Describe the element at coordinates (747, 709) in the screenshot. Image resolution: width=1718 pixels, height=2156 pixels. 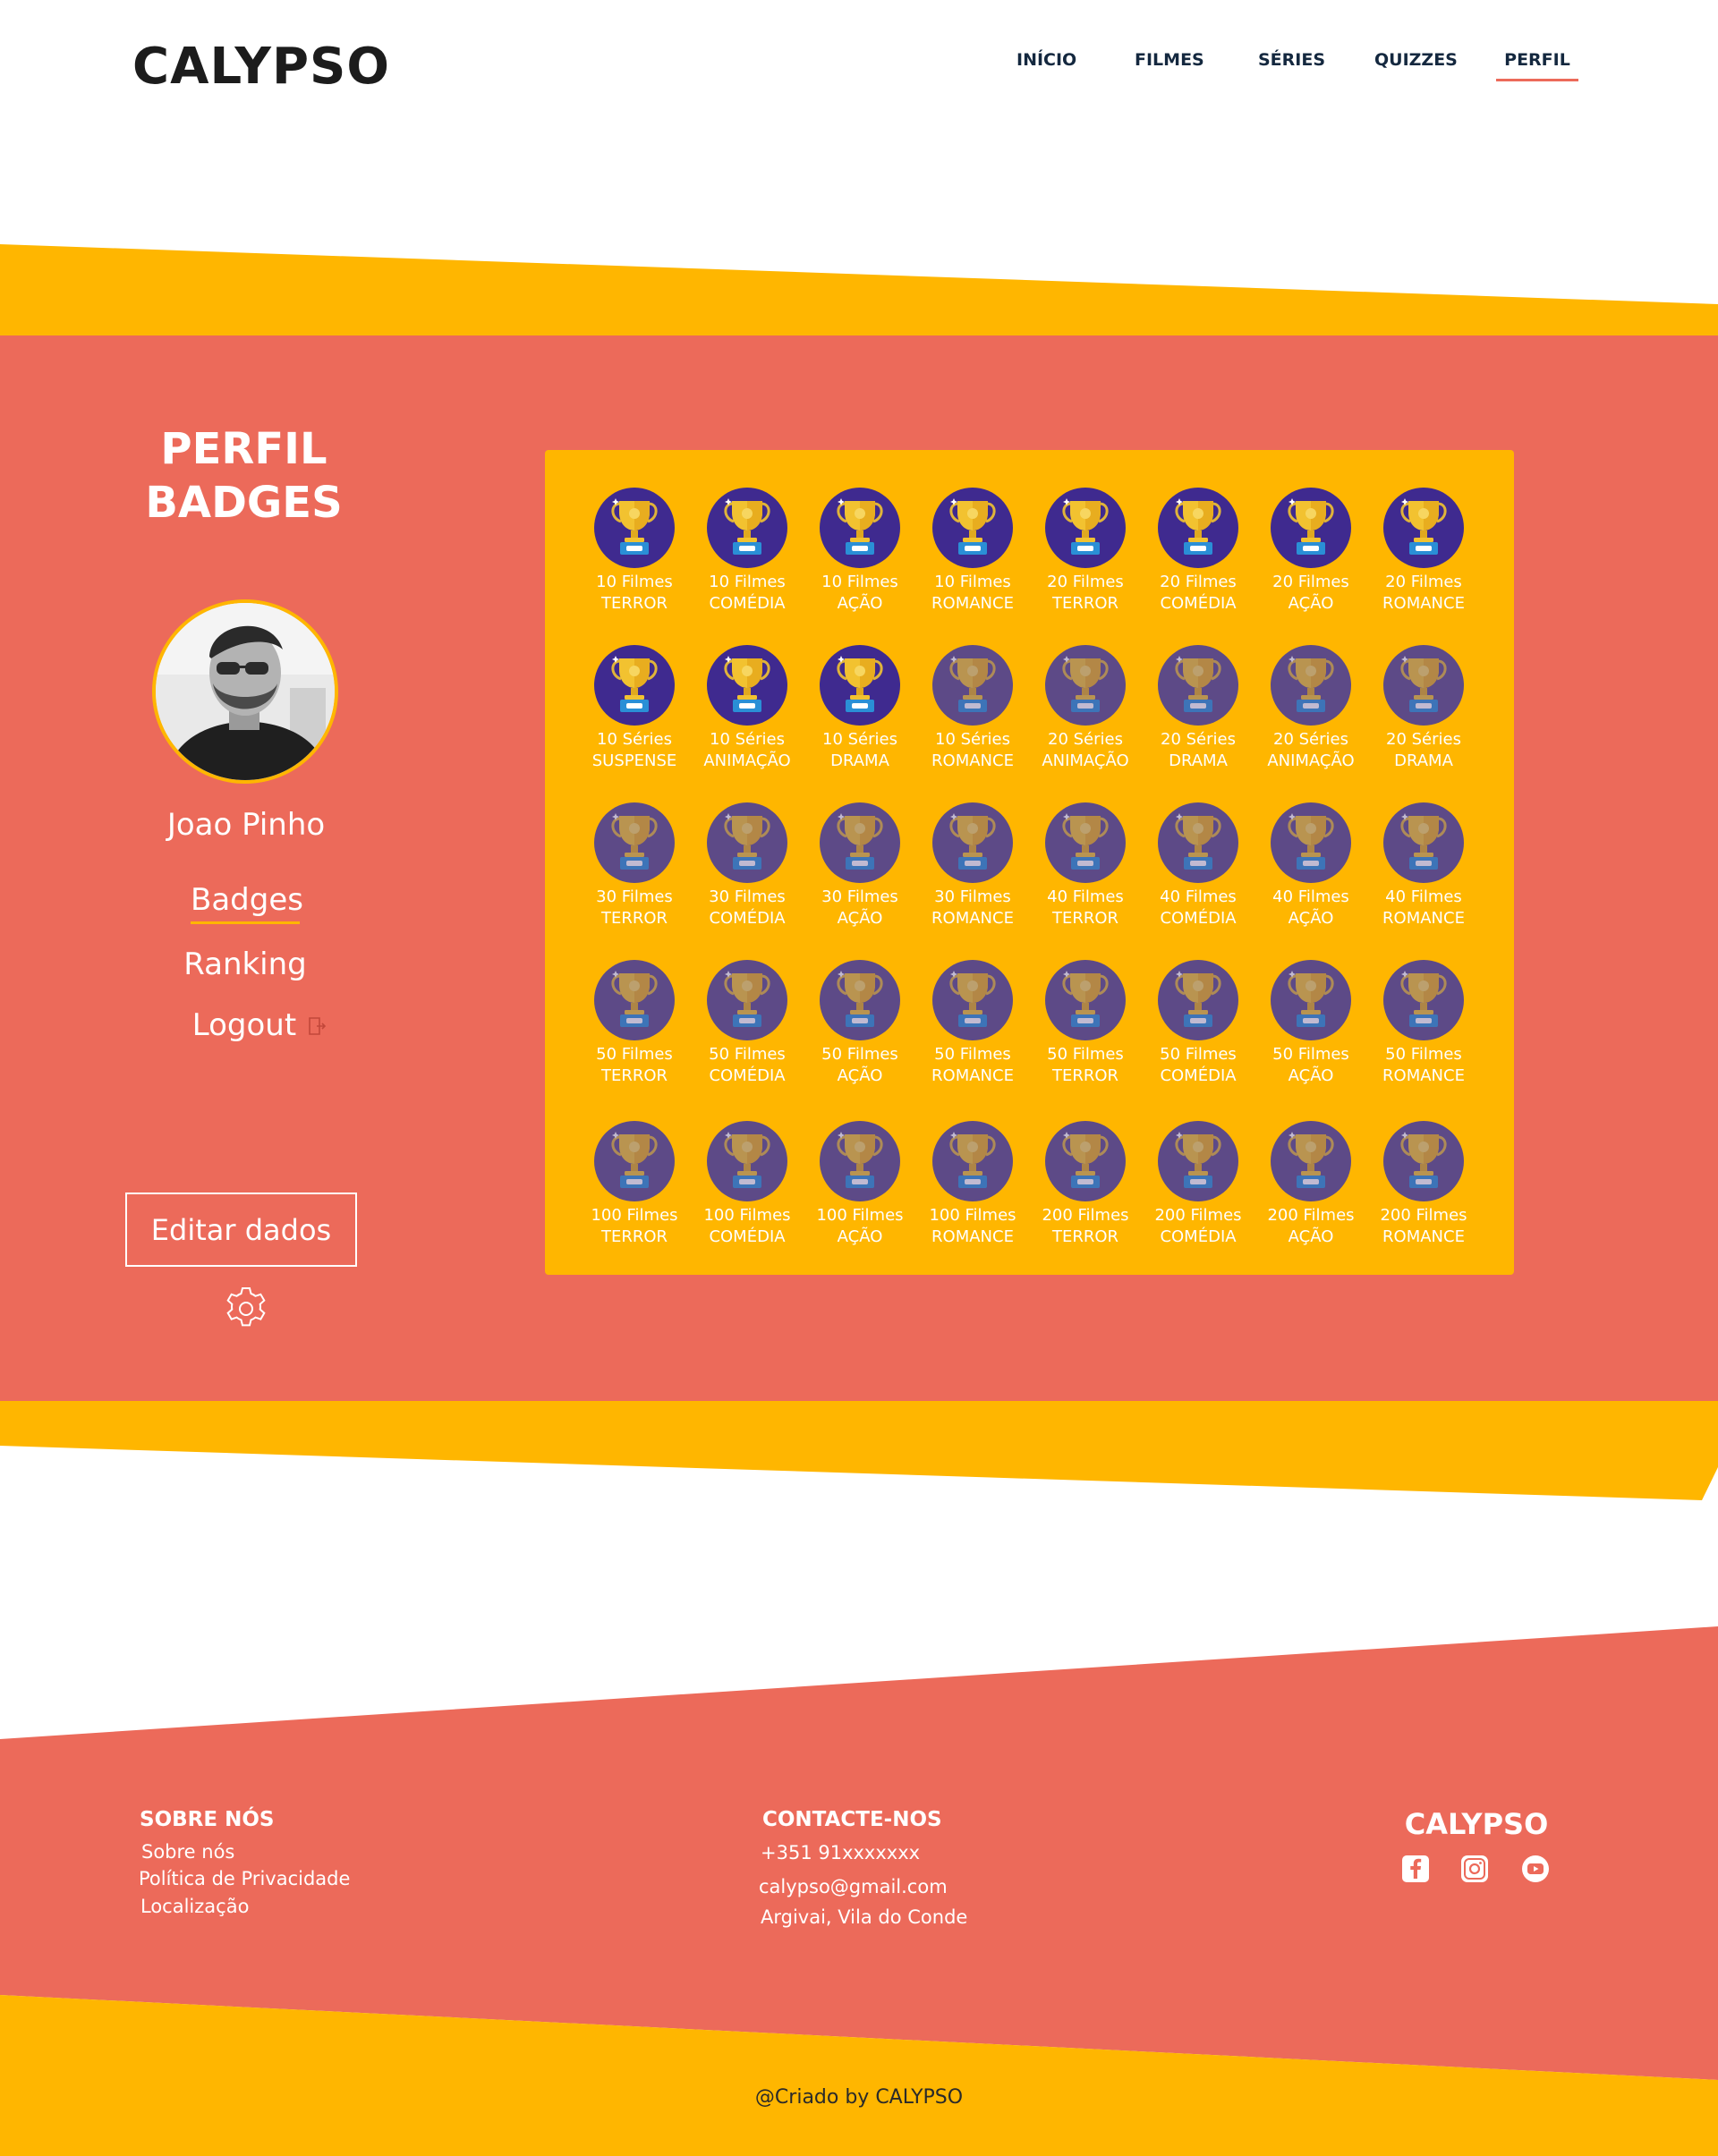
I see `badge-item: 10 Séries ANIMAÇÃO` at that location.